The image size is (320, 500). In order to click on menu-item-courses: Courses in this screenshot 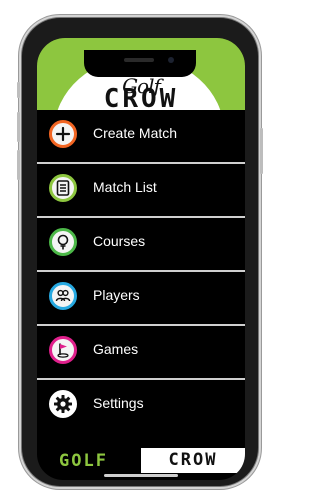, I will do `click(141, 245)`.